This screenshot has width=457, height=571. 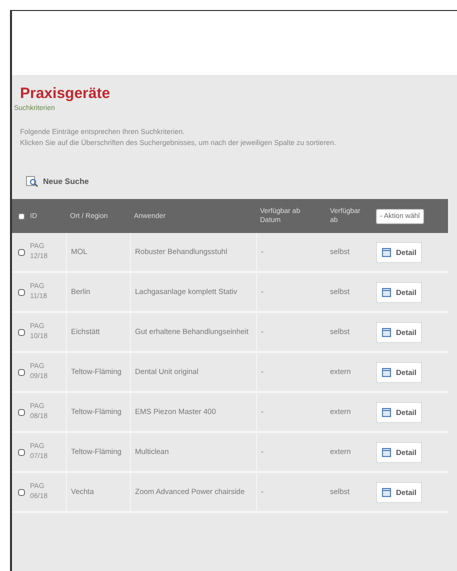 What do you see at coordinates (32, 181) in the screenshot?
I see `search-icon` at bounding box center [32, 181].